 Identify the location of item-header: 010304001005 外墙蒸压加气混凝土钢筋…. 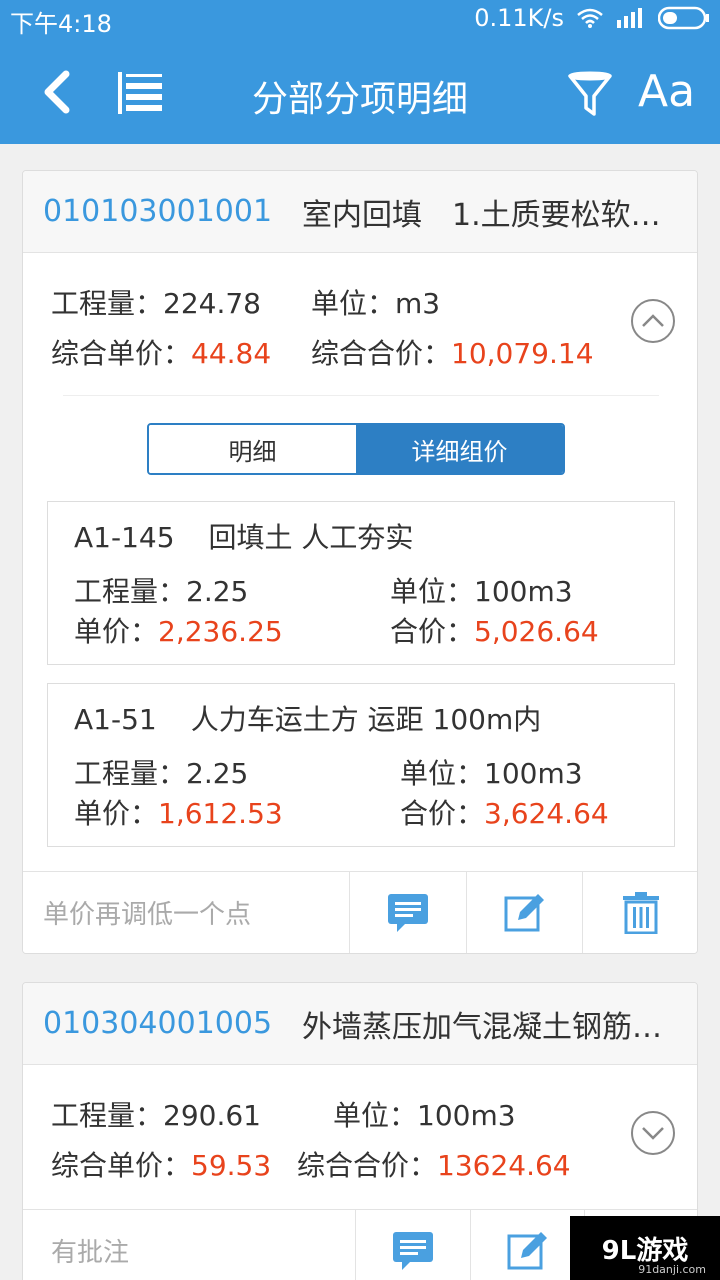
(360, 1024).